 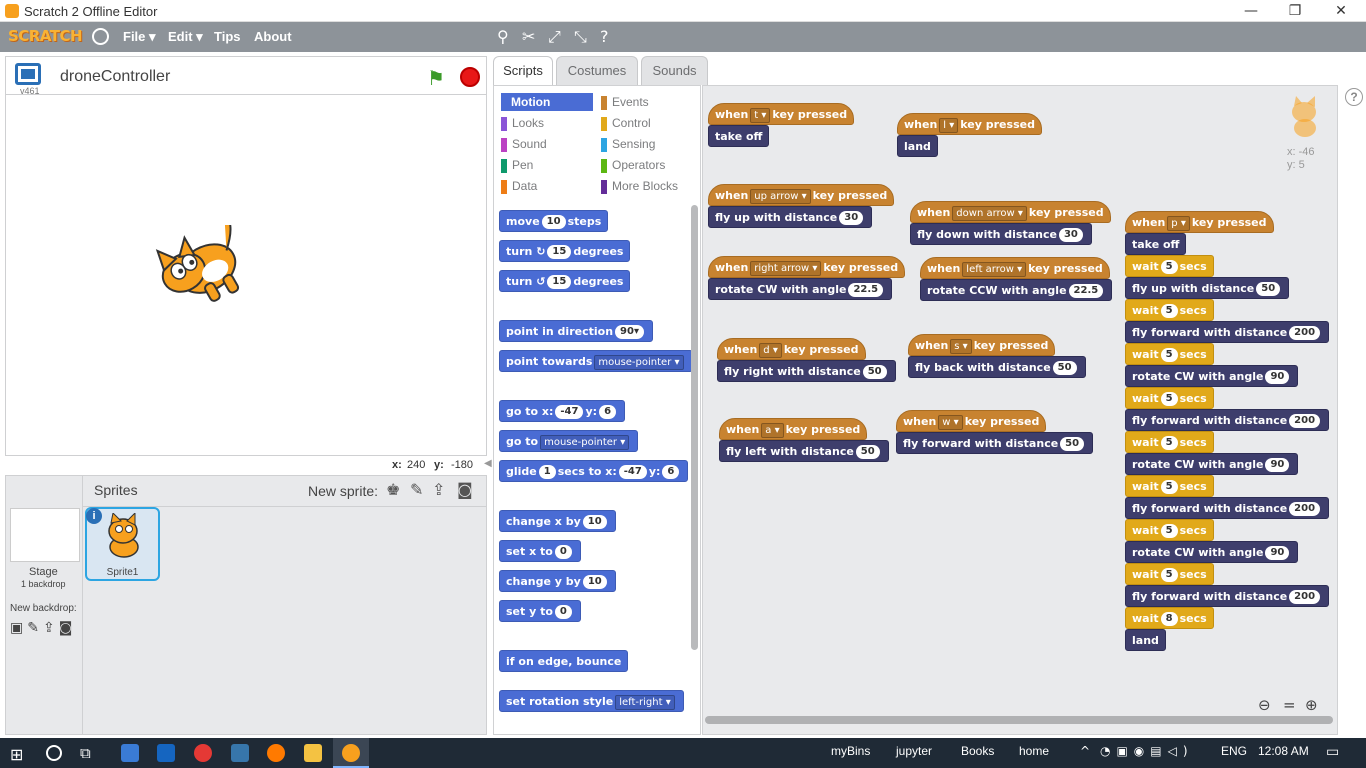 What do you see at coordinates (850, 751) in the screenshot?
I see `taskbar-link-mybins: myBins` at bounding box center [850, 751].